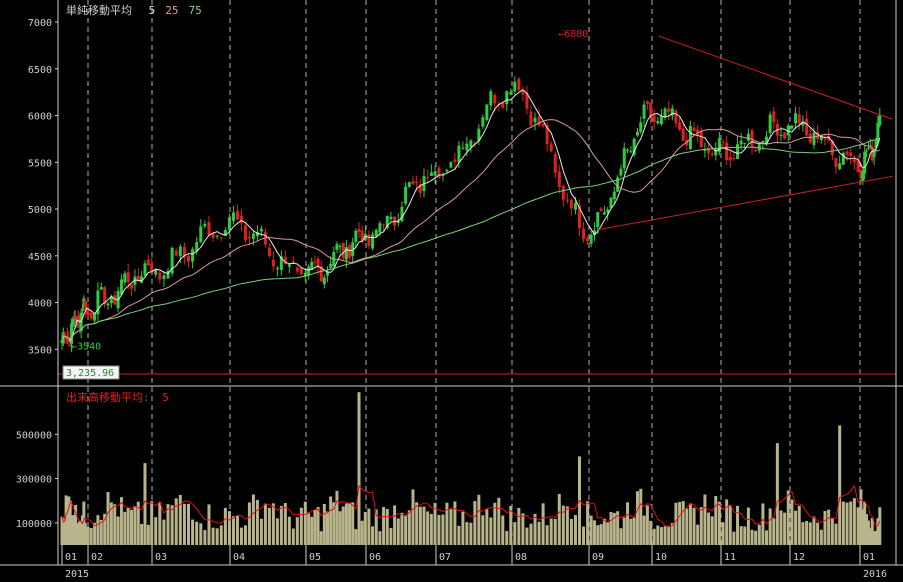  I want to click on month-label: 01, so click(869, 557).